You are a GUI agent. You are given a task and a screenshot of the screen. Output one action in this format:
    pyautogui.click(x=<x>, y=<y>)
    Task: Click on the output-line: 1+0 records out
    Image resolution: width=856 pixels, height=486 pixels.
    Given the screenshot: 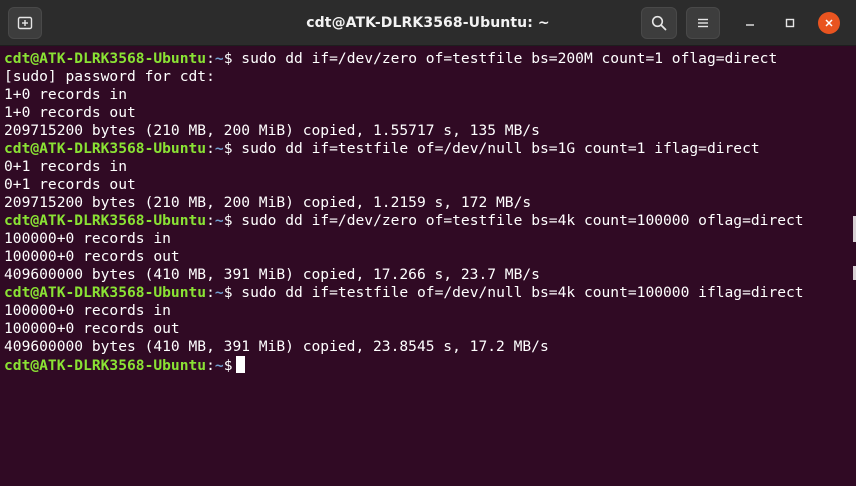 What is the action you would take?
    pyautogui.click(x=70, y=112)
    